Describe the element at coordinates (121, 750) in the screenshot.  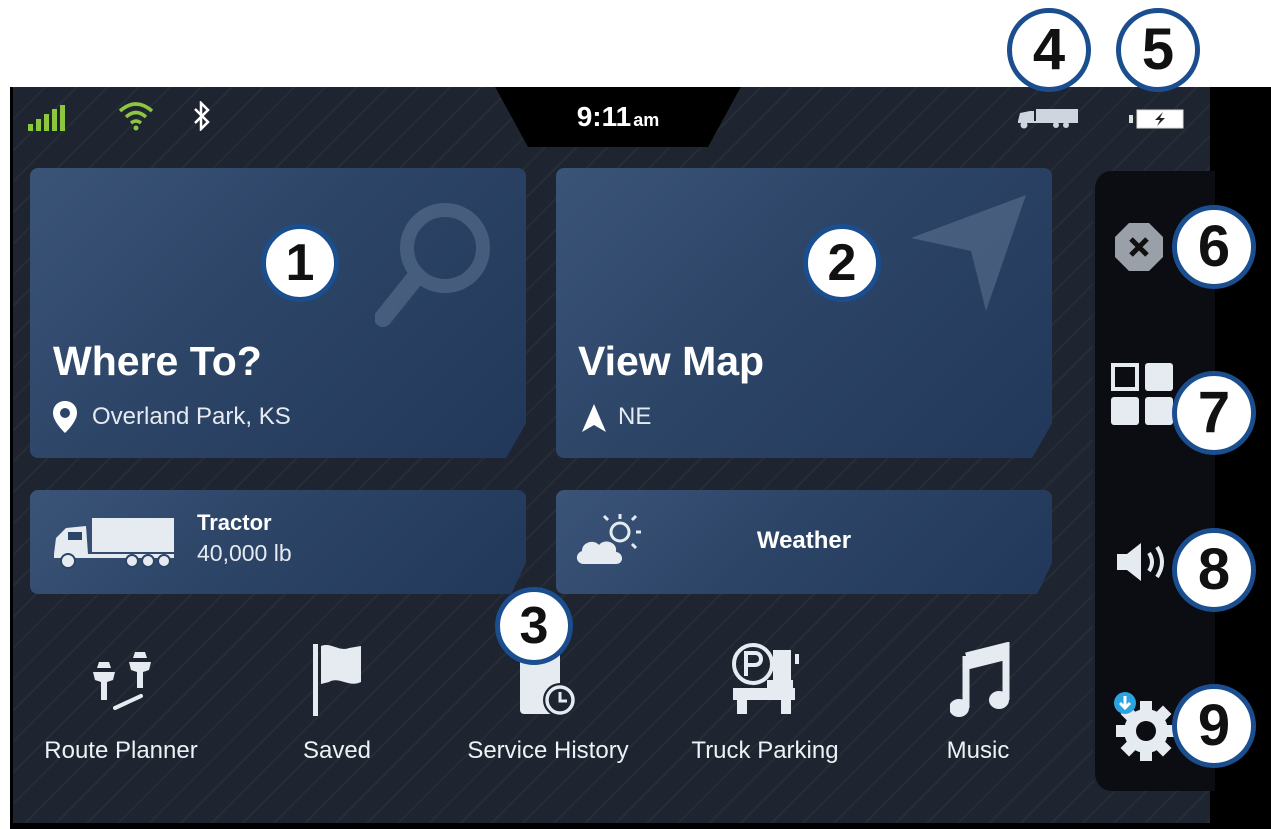
I see `route-planner-label: Route Planner` at that location.